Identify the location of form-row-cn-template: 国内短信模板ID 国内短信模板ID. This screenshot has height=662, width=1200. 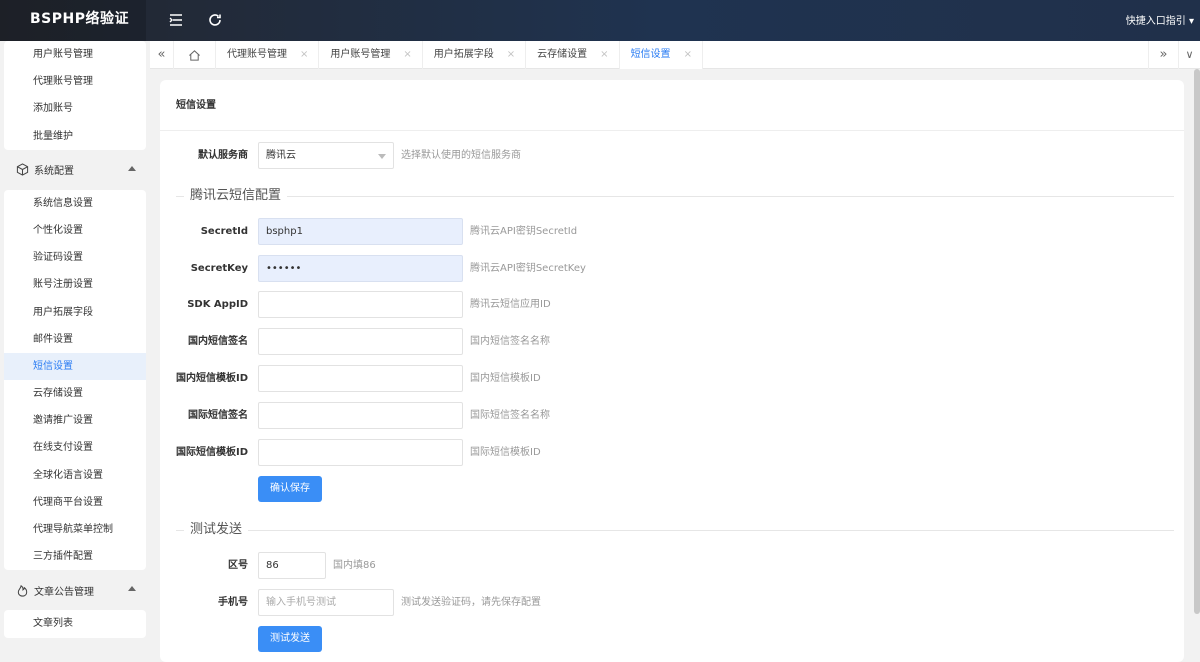
(672, 378).